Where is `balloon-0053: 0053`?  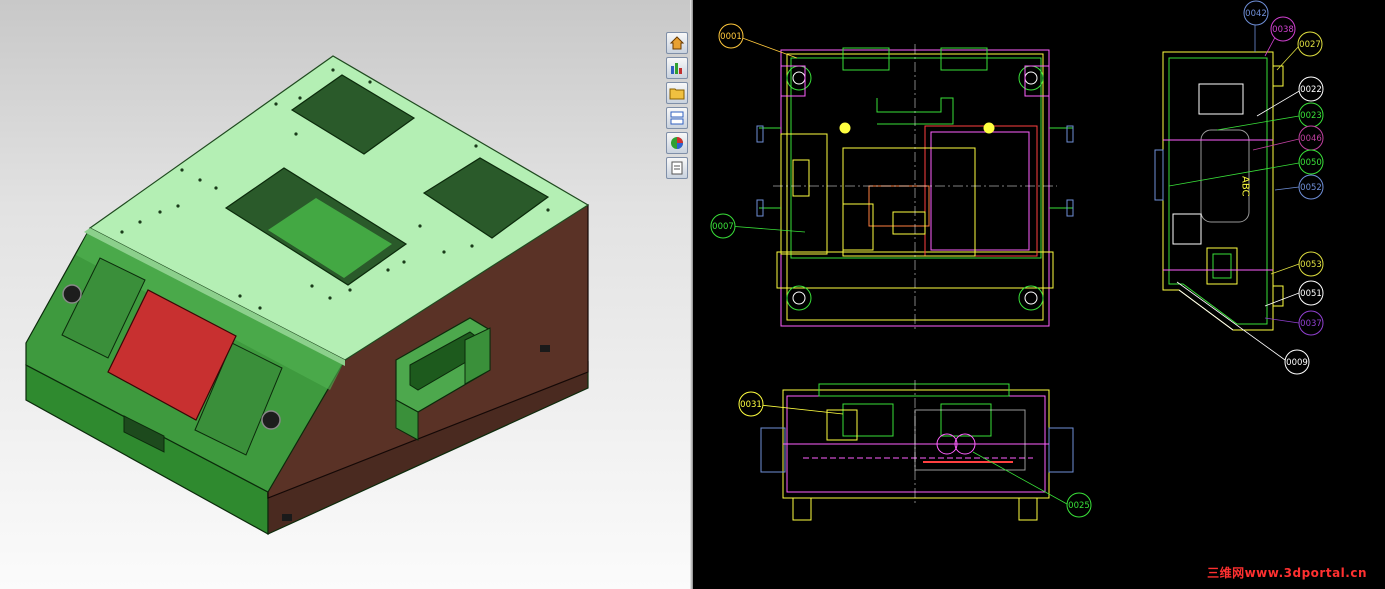
balloon-0053: 0053 is located at coordinates (1311, 264).